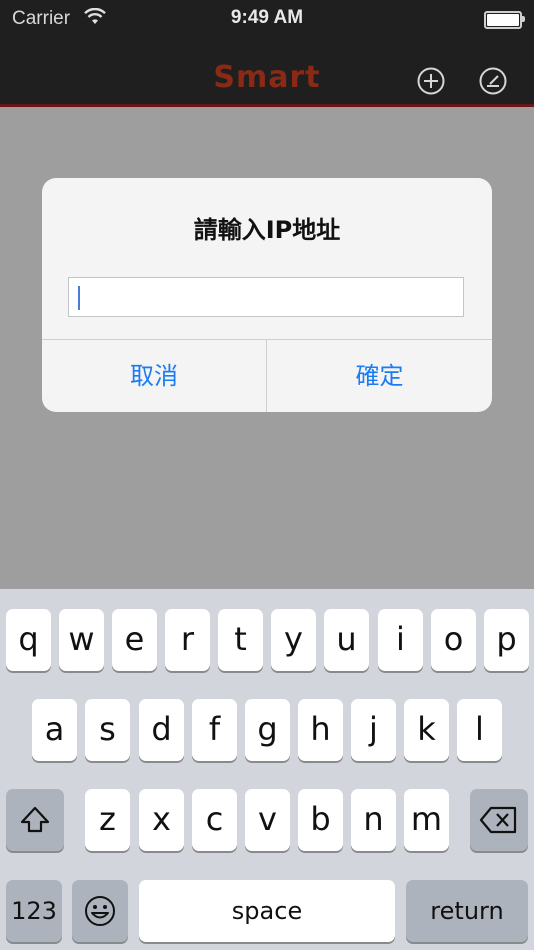  What do you see at coordinates (134, 640) in the screenshot?
I see `key-e: e` at bounding box center [134, 640].